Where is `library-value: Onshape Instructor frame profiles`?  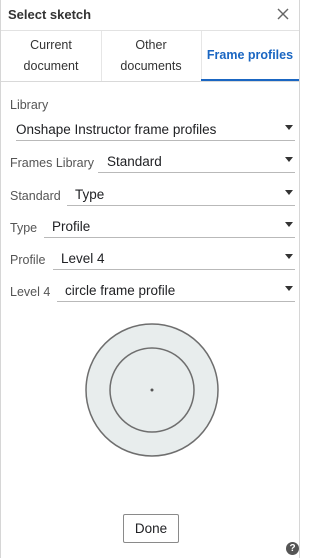
library-value: Onshape Instructor frame profiles is located at coordinates (116, 129).